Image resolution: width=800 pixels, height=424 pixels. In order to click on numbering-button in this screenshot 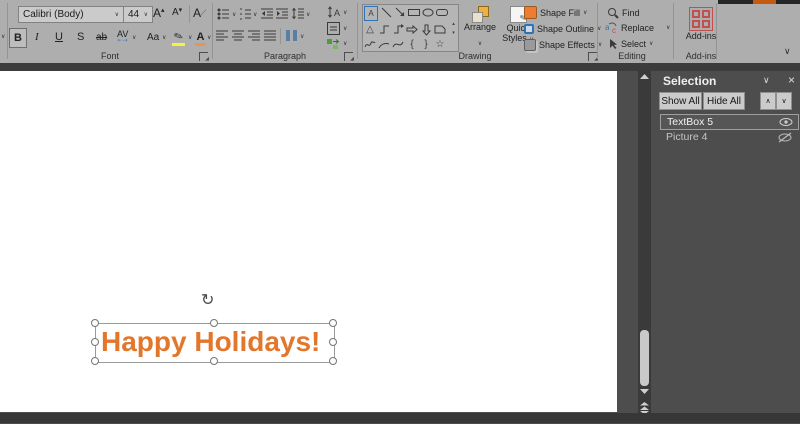, I will do `click(245, 13)`.